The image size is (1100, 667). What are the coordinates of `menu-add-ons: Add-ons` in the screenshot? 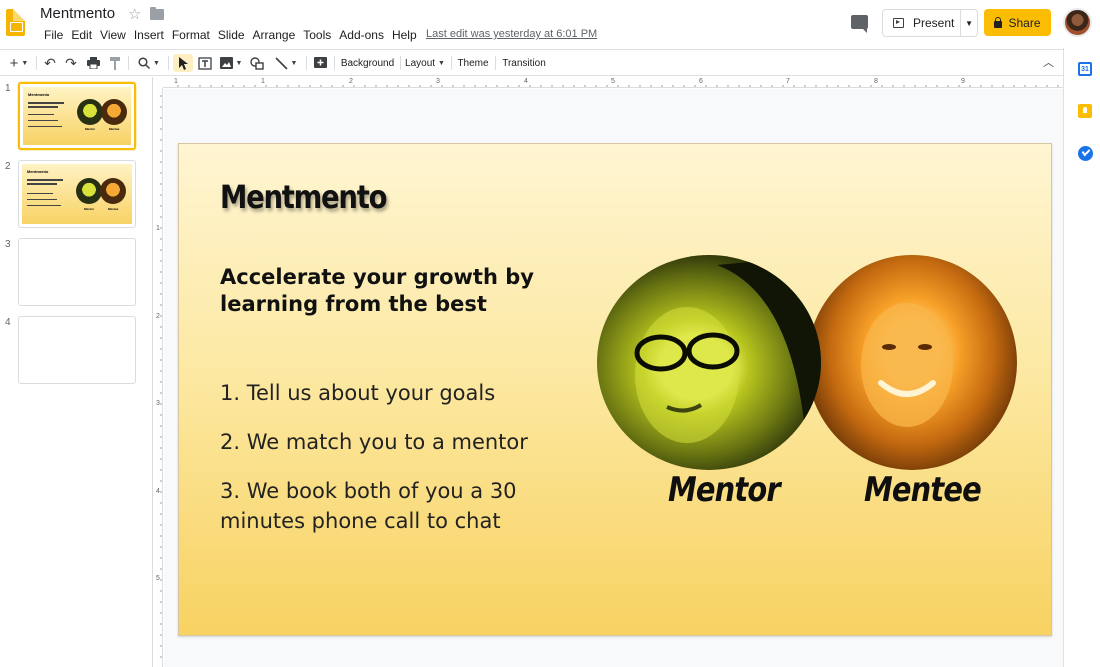 It's located at (361, 35).